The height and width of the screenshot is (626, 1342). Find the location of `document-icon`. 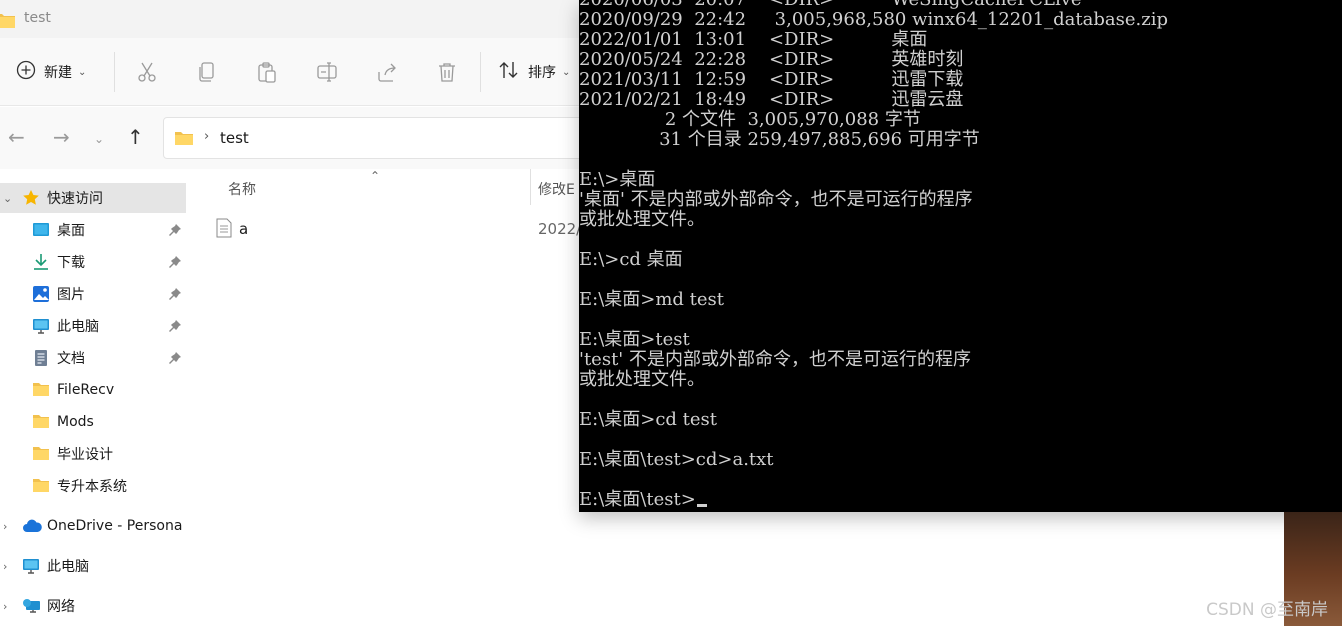

document-icon is located at coordinates (41, 358).